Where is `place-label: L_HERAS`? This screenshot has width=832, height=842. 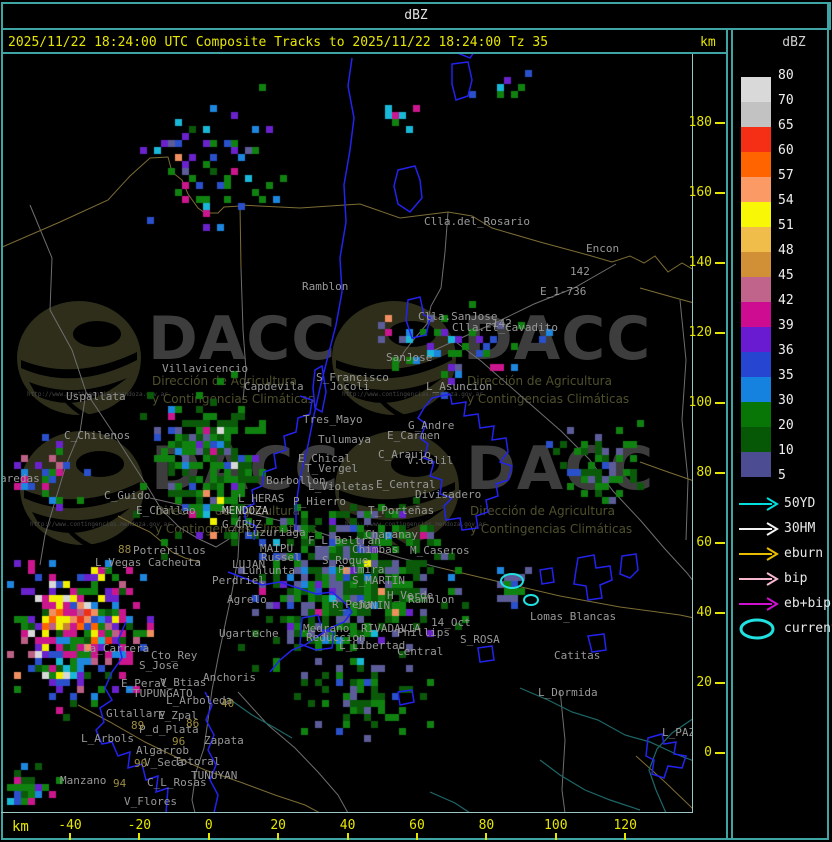
place-label: L_HERAS is located at coordinates (261, 498).